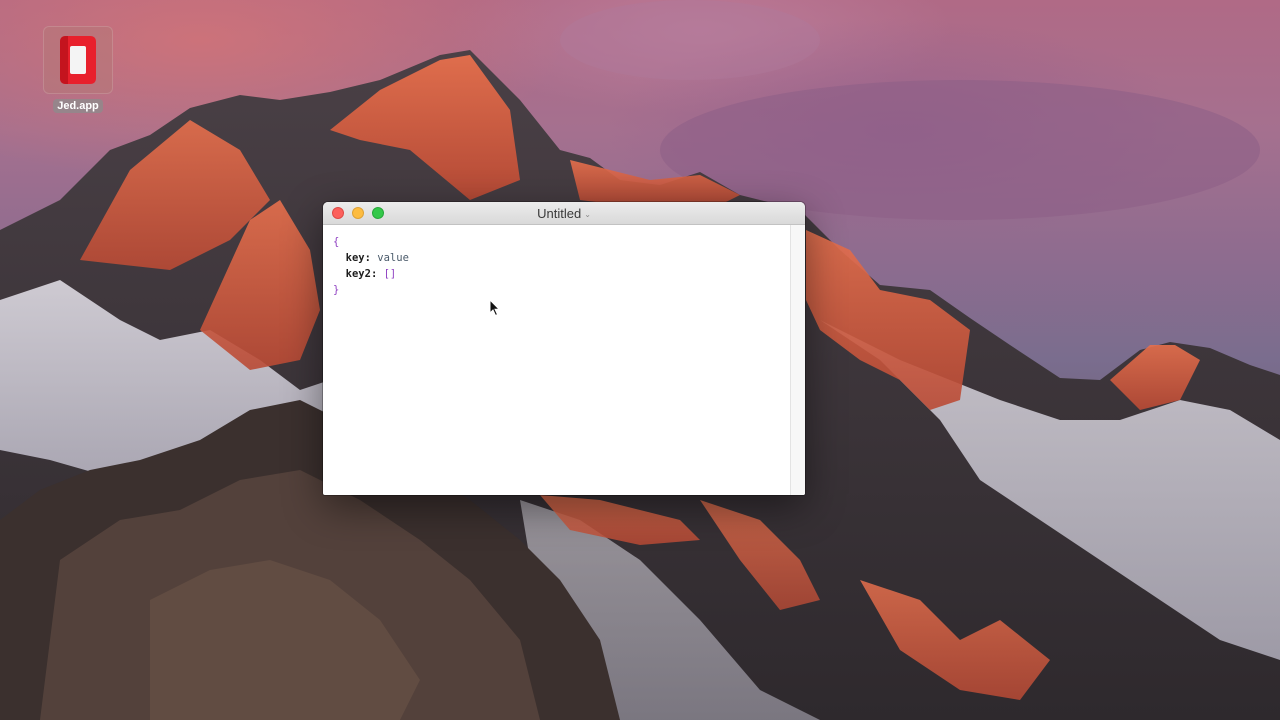  I want to click on editor-line: }, so click(562, 290).